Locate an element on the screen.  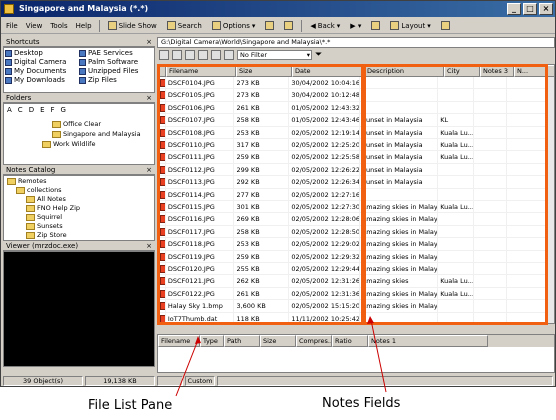
file-list-arrow is located at coordinates (187, 368).